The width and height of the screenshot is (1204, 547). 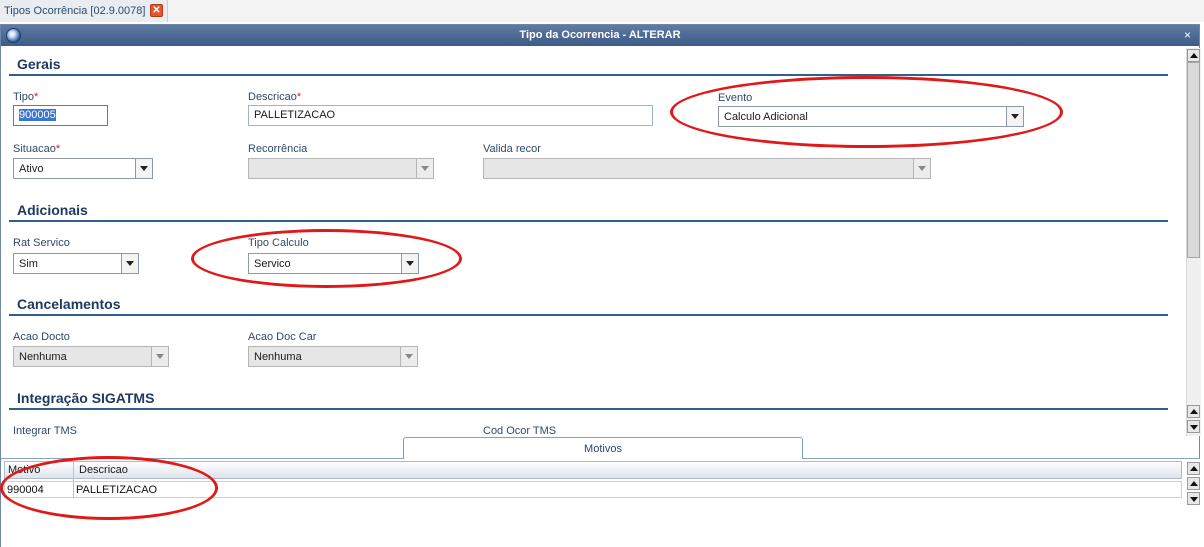 I want to click on rat-servico-value: Sim, so click(x=28, y=264).